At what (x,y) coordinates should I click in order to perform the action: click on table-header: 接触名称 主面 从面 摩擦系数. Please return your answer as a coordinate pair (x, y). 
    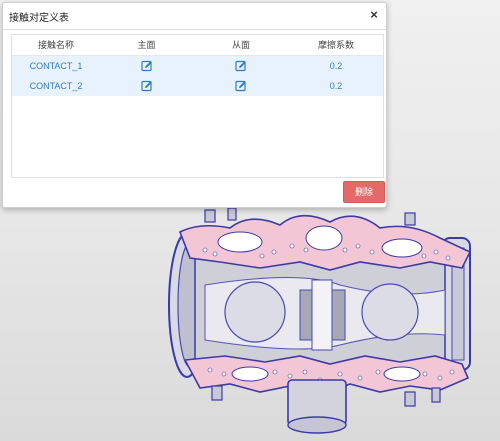
    Looking at the image, I should click on (197, 45).